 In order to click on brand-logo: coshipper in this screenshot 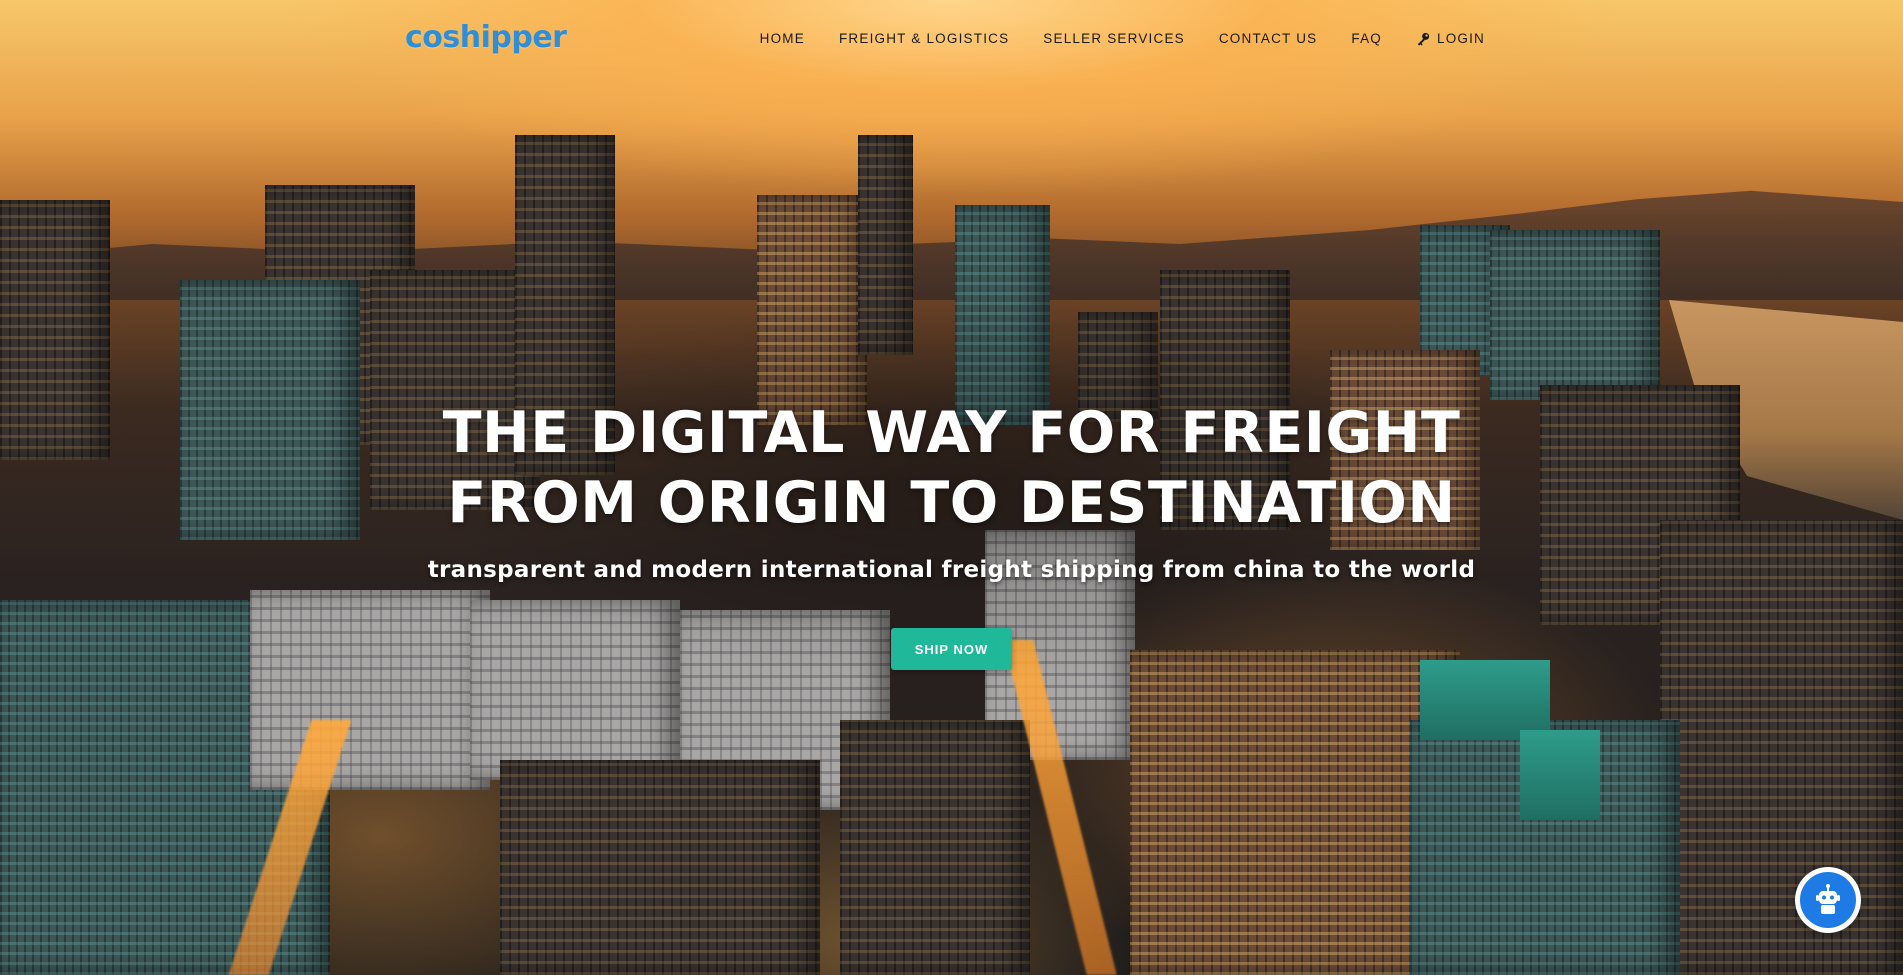, I will do `click(486, 37)`.